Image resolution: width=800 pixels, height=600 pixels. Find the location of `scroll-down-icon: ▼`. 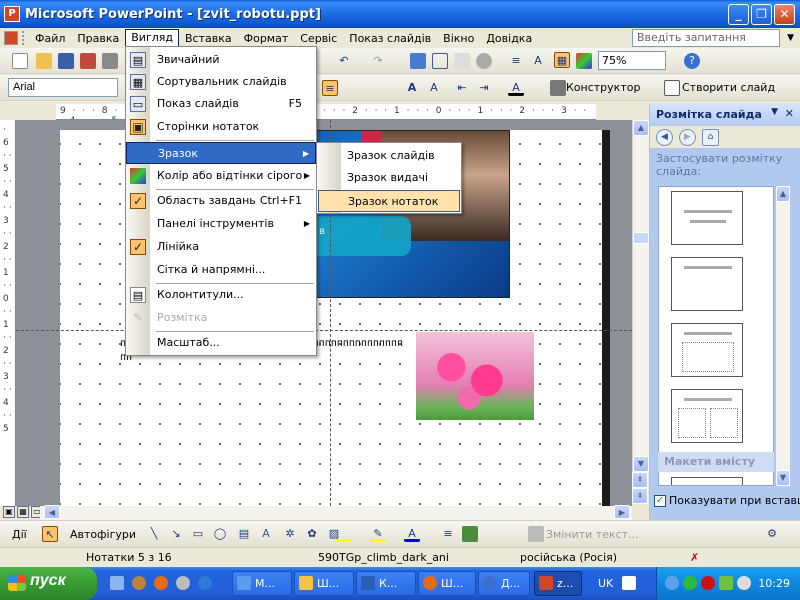

scroll-down-icon: ▼ is located at coordinates (641, 464).